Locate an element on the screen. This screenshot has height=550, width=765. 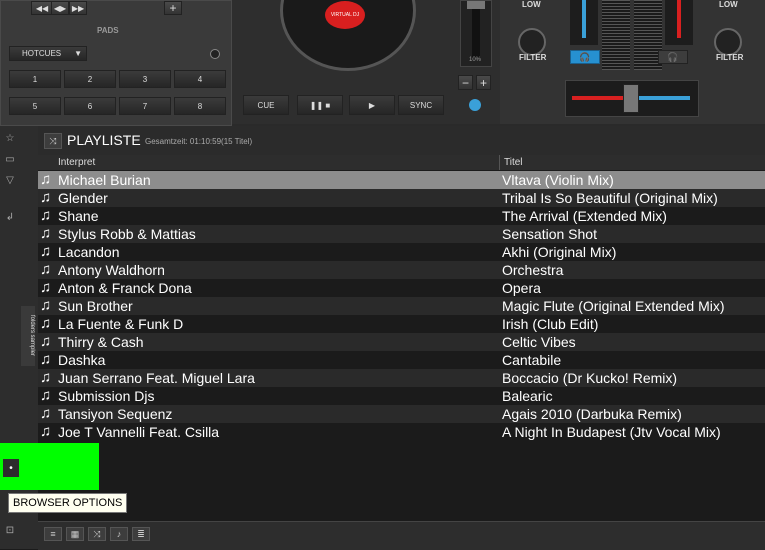
artist-cell: La Fuente & Funk D is located at coordinates (121, 324).